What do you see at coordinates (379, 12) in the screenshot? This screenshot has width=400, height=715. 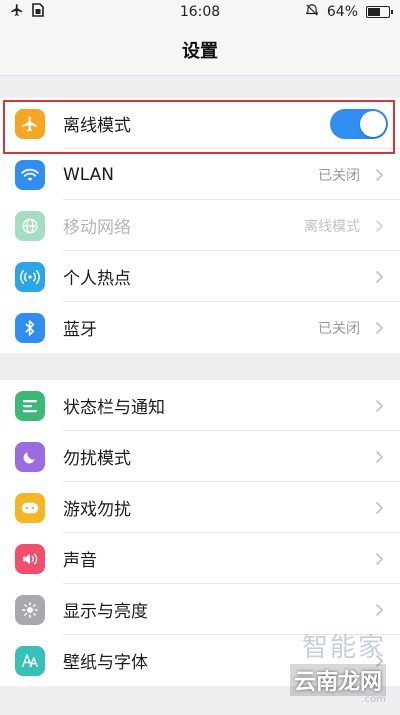 I see `battery-icon` at bounding box center [379, 12].